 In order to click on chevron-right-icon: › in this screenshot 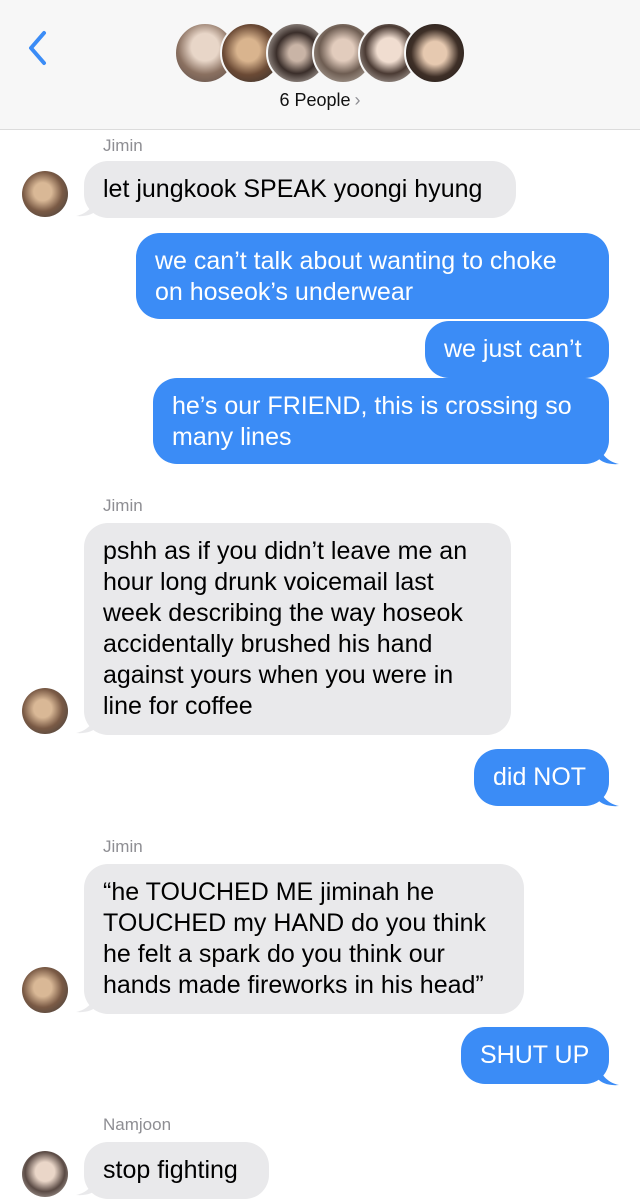, I will do `click(357, 100)`.